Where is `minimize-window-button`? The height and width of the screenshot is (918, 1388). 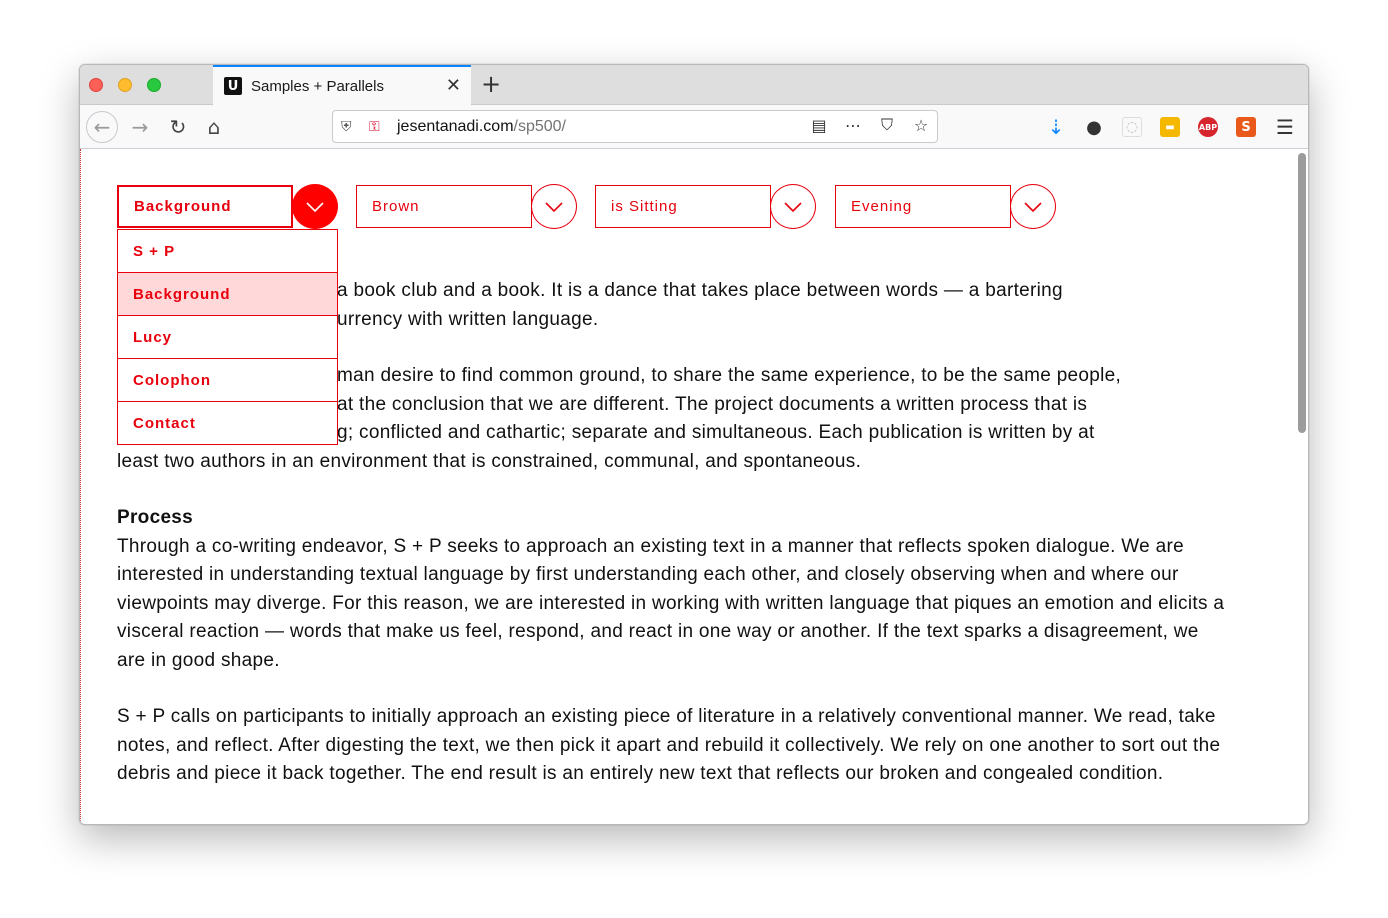
minimize-window-button is located at coordinates (125, 85).